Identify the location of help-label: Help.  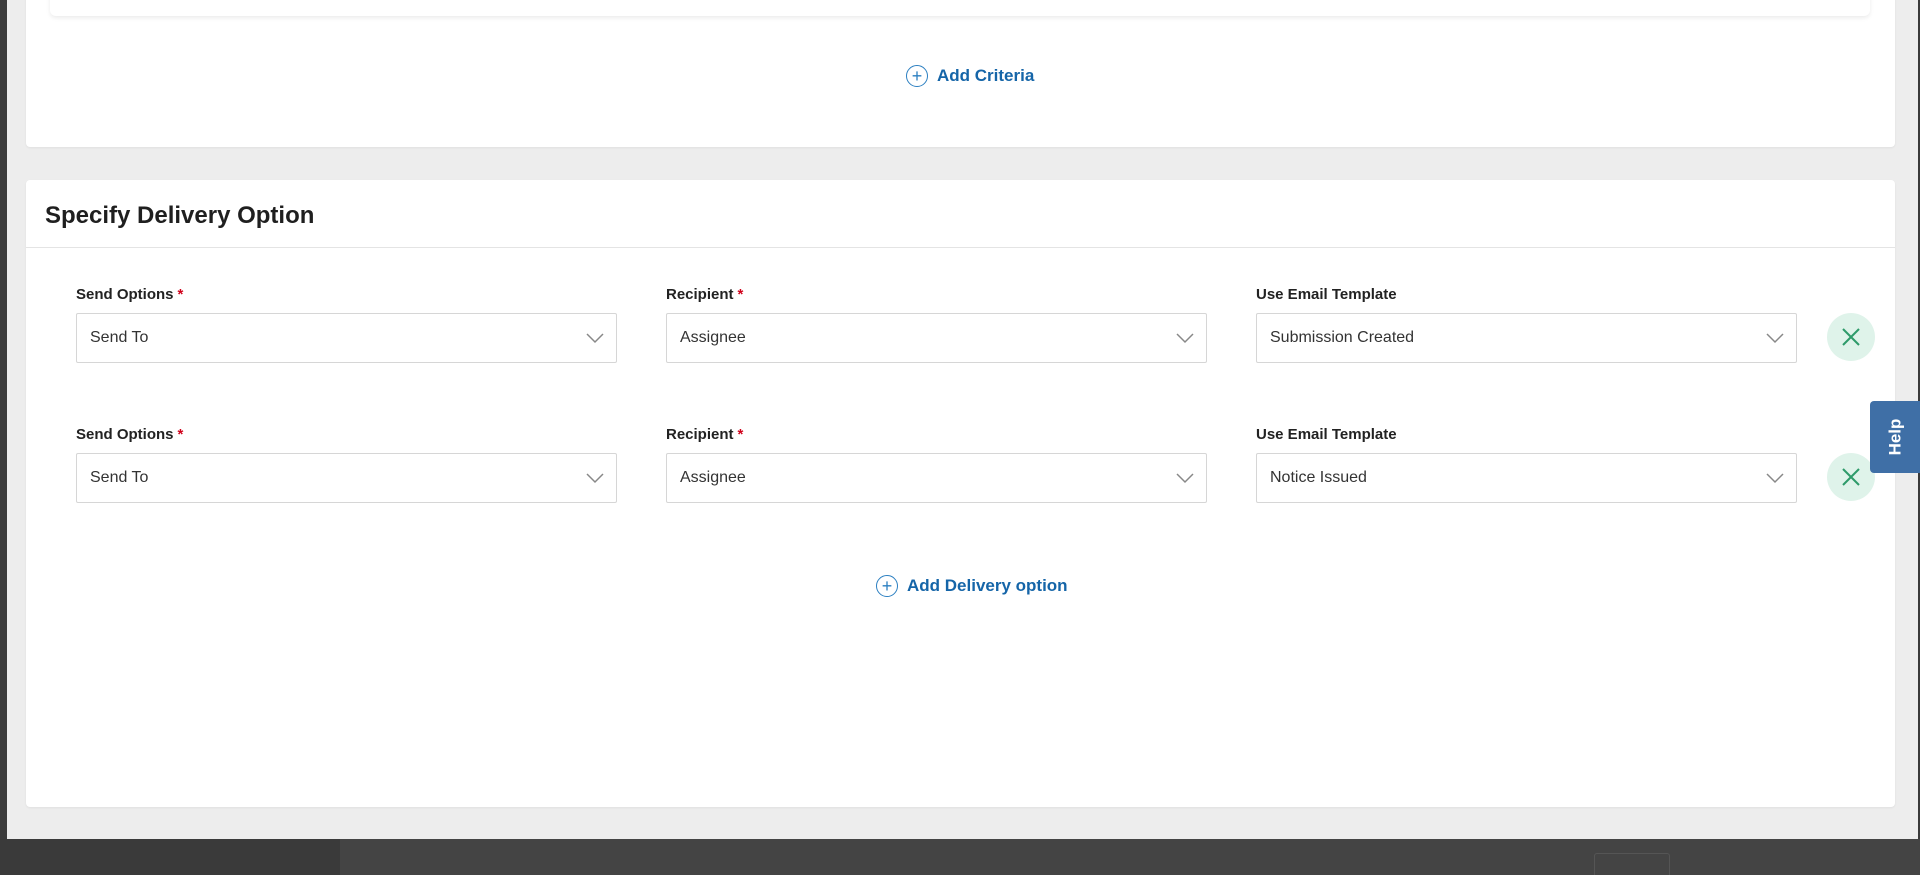
(1894, 437).